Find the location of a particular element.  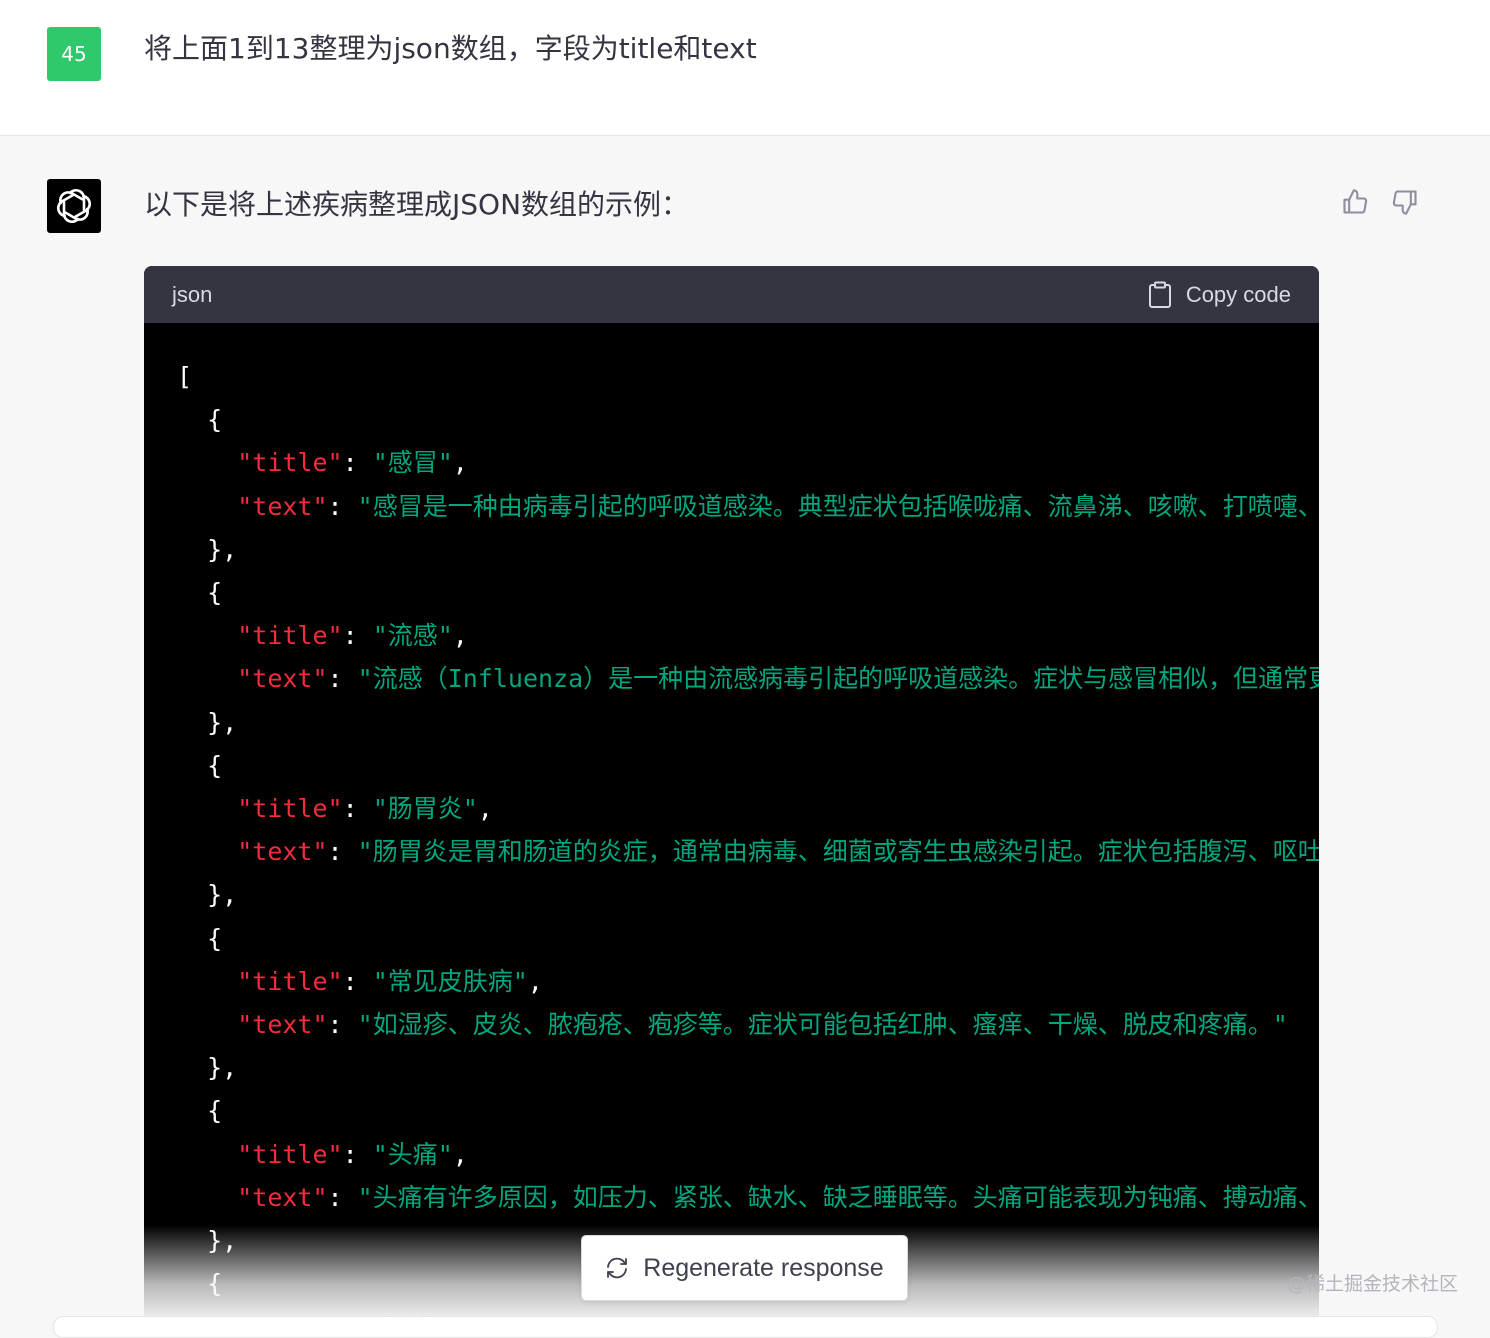

regenerate-label: Regenerate response is located at coordinates (763, 1267).